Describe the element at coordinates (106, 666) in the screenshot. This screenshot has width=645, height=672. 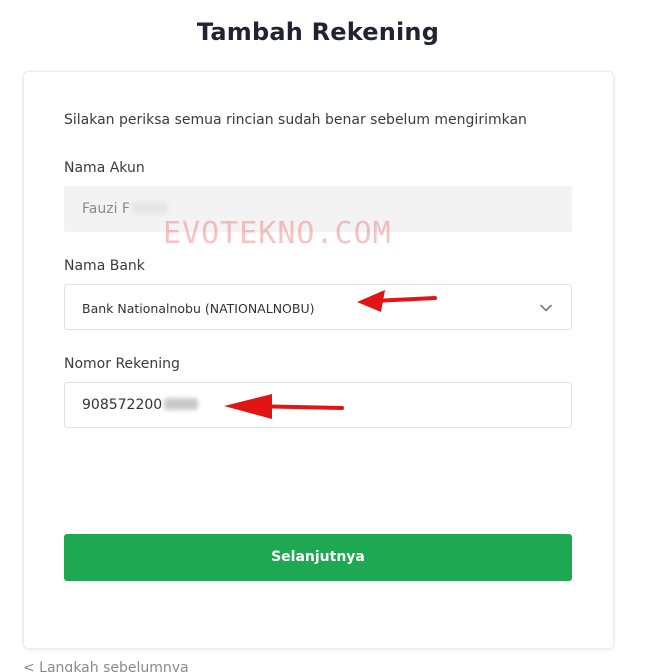
I see `previous-step-link: < Langkah sebelumnya` at that location.